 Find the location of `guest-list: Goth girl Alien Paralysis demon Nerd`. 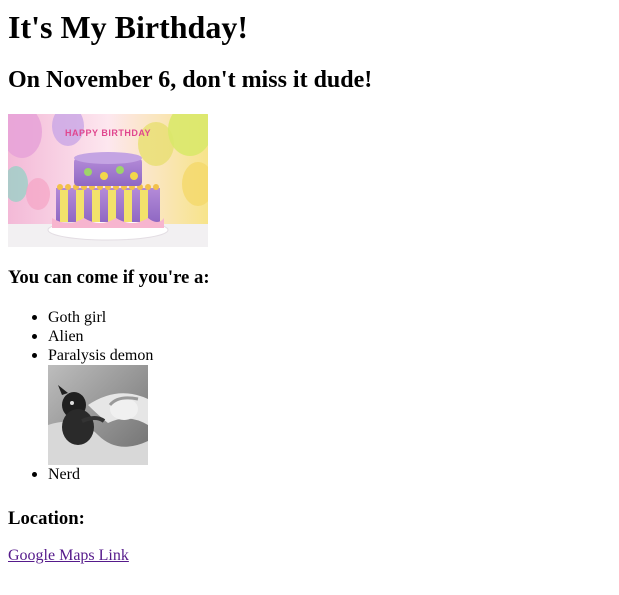

guest-list: Goth girl Alien Paralysis demon Nerd is located at coordinates (80, 396).